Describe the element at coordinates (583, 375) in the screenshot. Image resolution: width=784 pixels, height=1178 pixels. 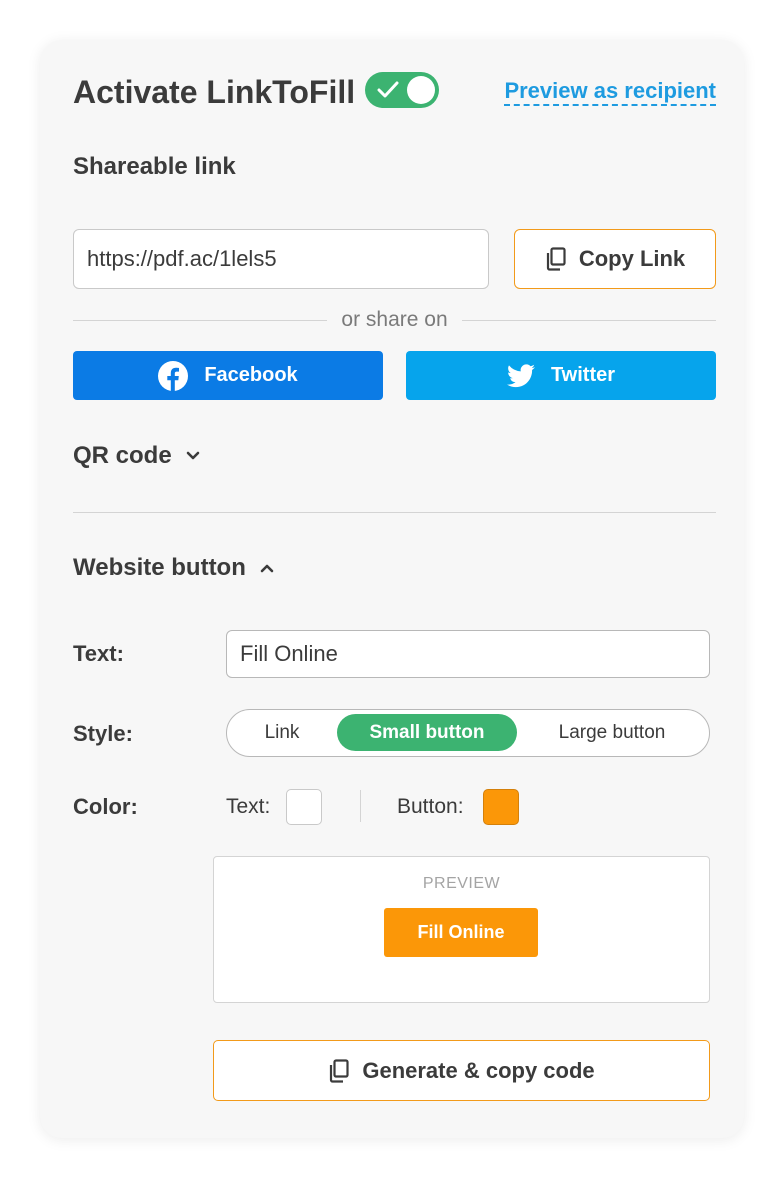
I see `twitter-label: Twitter` at that location.